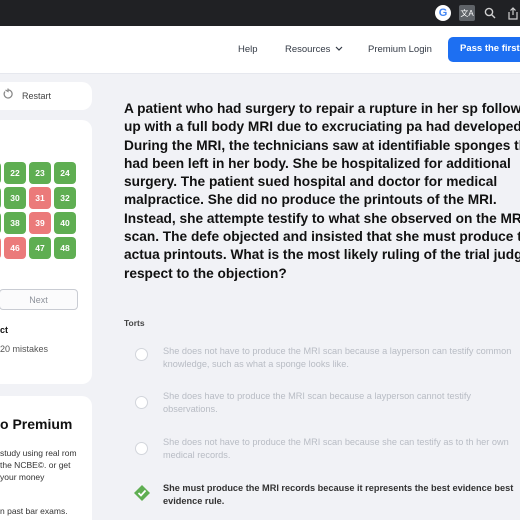 The height and width of the screenshot is (520, 520). I want to click on premium-description-2: n past bar exams., so click(34, 511).